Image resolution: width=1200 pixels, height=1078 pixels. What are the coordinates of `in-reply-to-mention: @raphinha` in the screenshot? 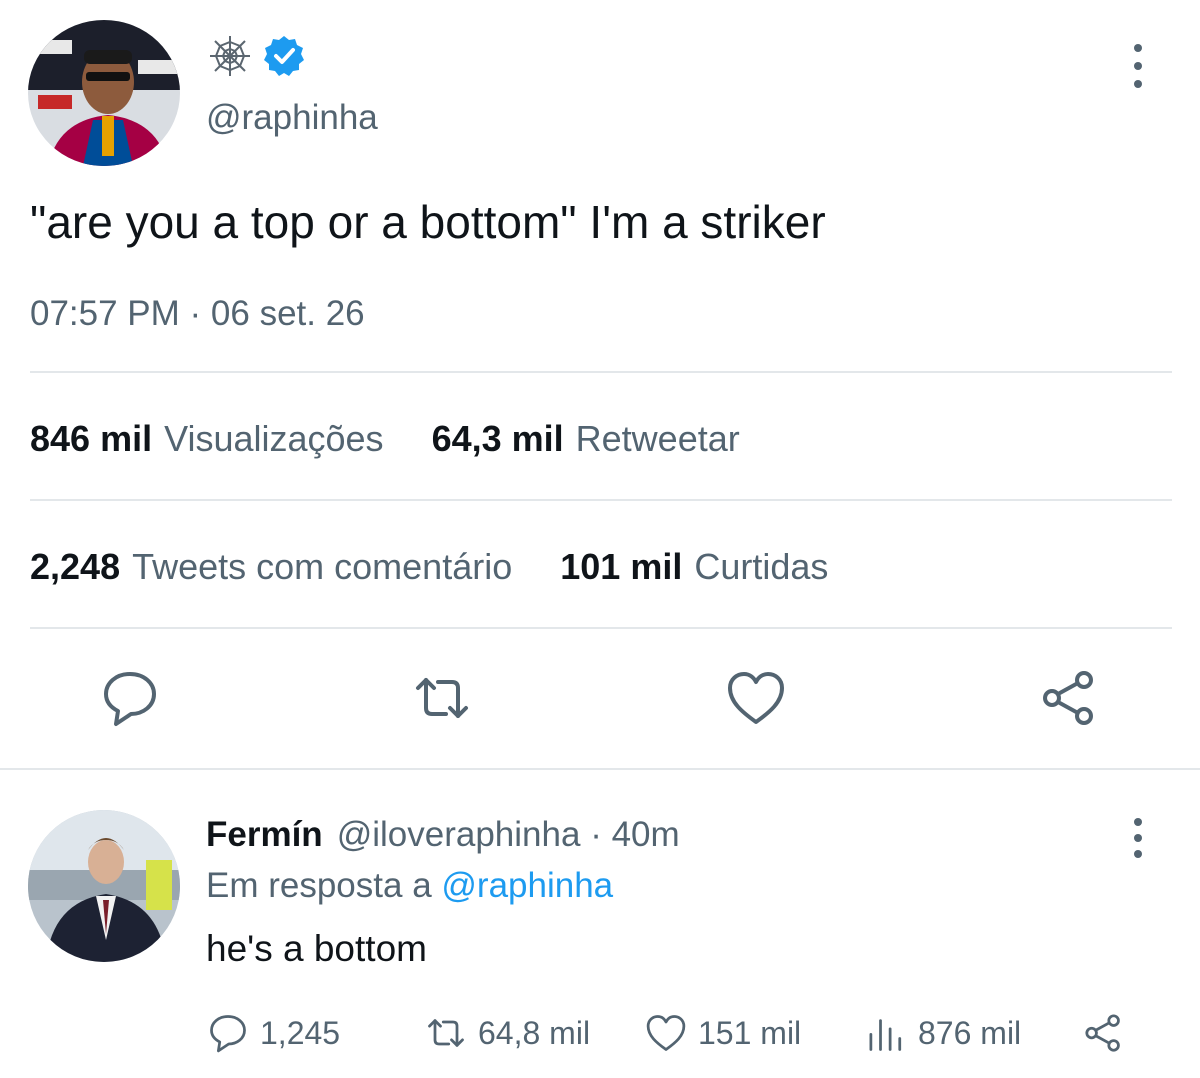 It's located at (527, 885).